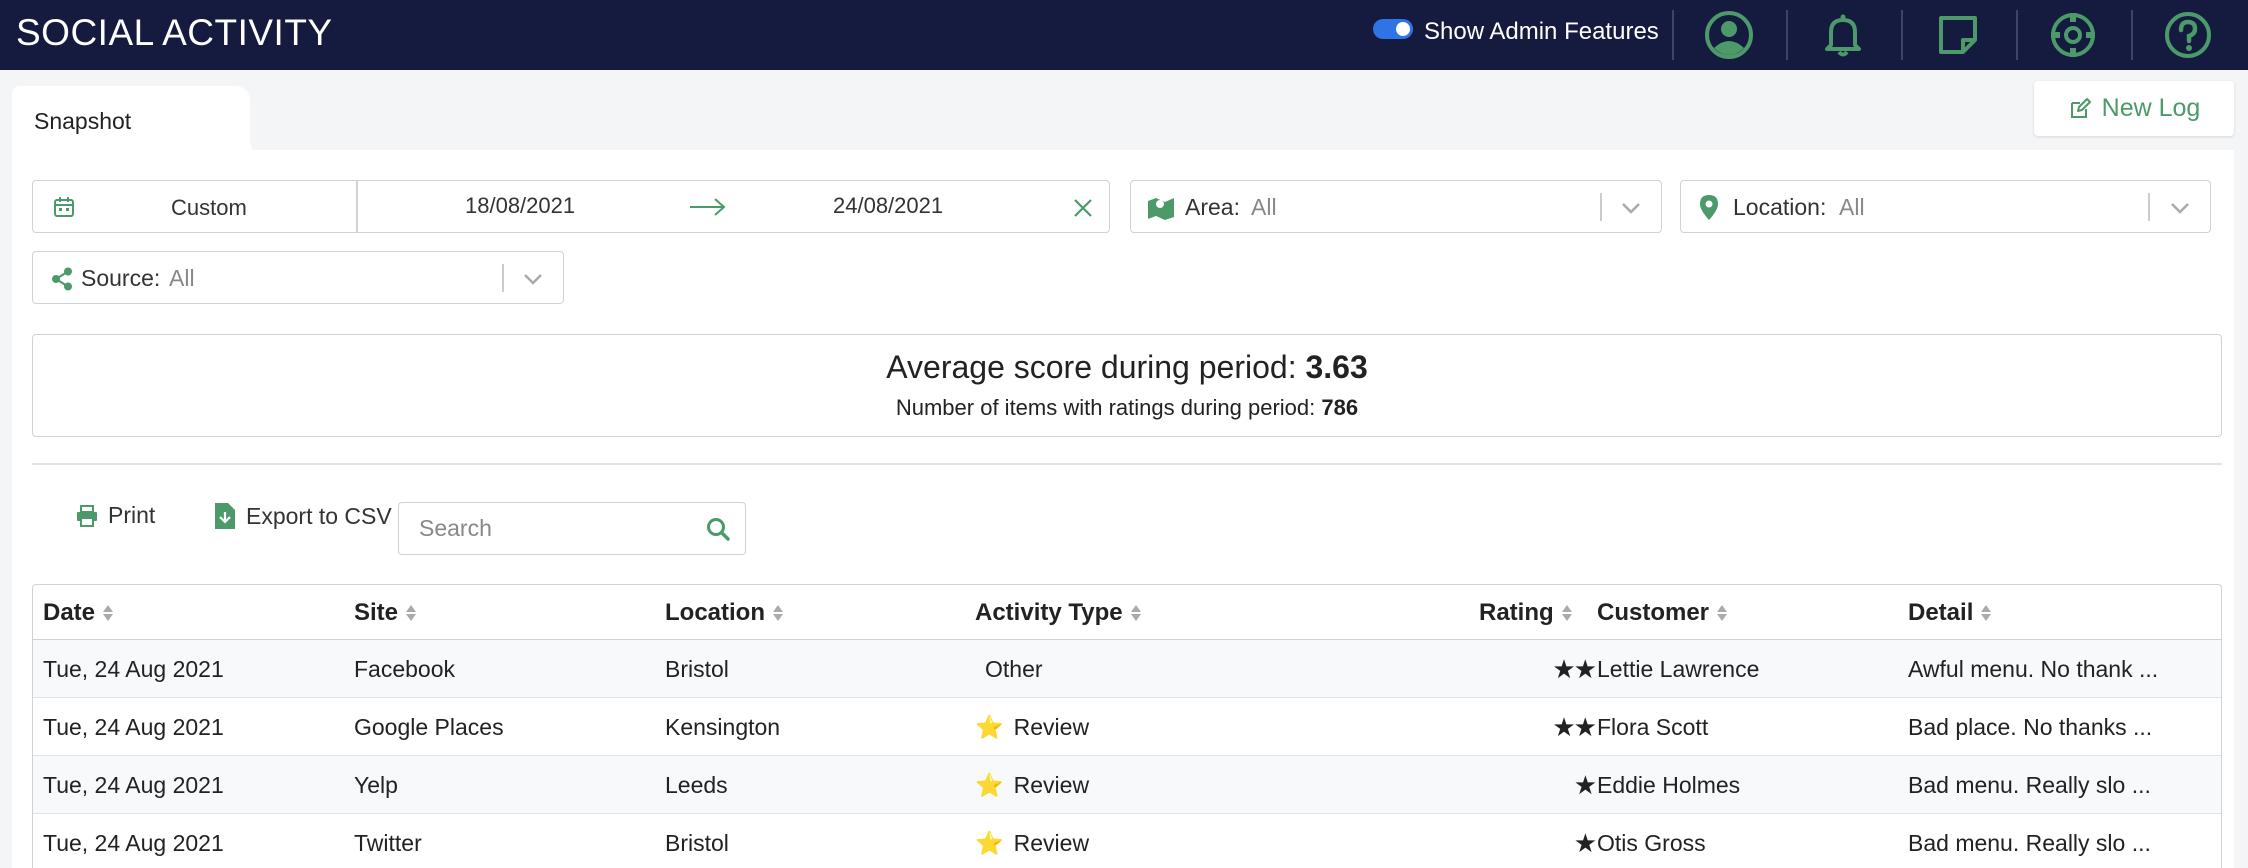 The width and height of the screenshot is (2248, 868). What do you see at coordinates (429, 727) in the screenshot?
I see `cell-site: Google Places` at bounding box center [429, 727].